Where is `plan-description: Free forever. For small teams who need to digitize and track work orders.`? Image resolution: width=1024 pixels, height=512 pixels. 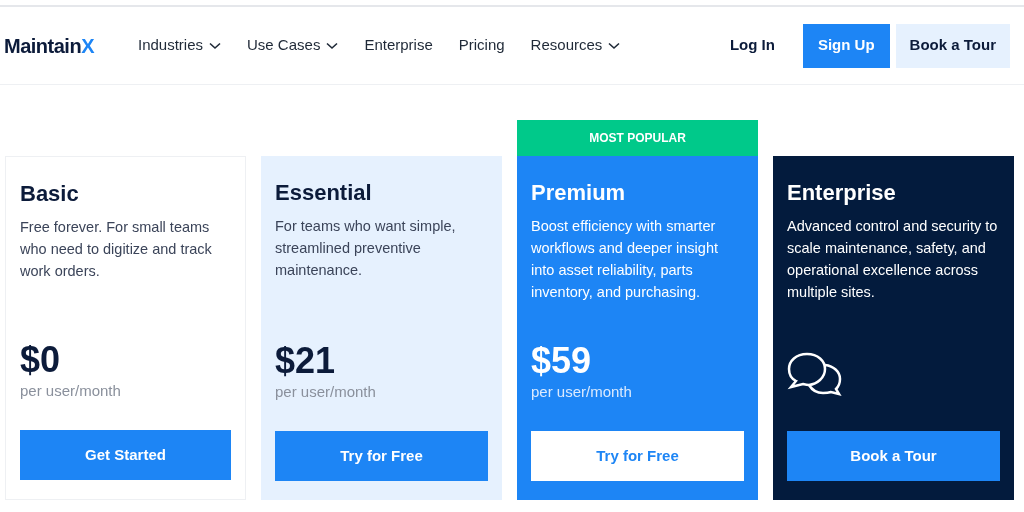 plan-description: Free forever. For small teams who need to digitize and track work orders. is located at coordinates (116, 249).